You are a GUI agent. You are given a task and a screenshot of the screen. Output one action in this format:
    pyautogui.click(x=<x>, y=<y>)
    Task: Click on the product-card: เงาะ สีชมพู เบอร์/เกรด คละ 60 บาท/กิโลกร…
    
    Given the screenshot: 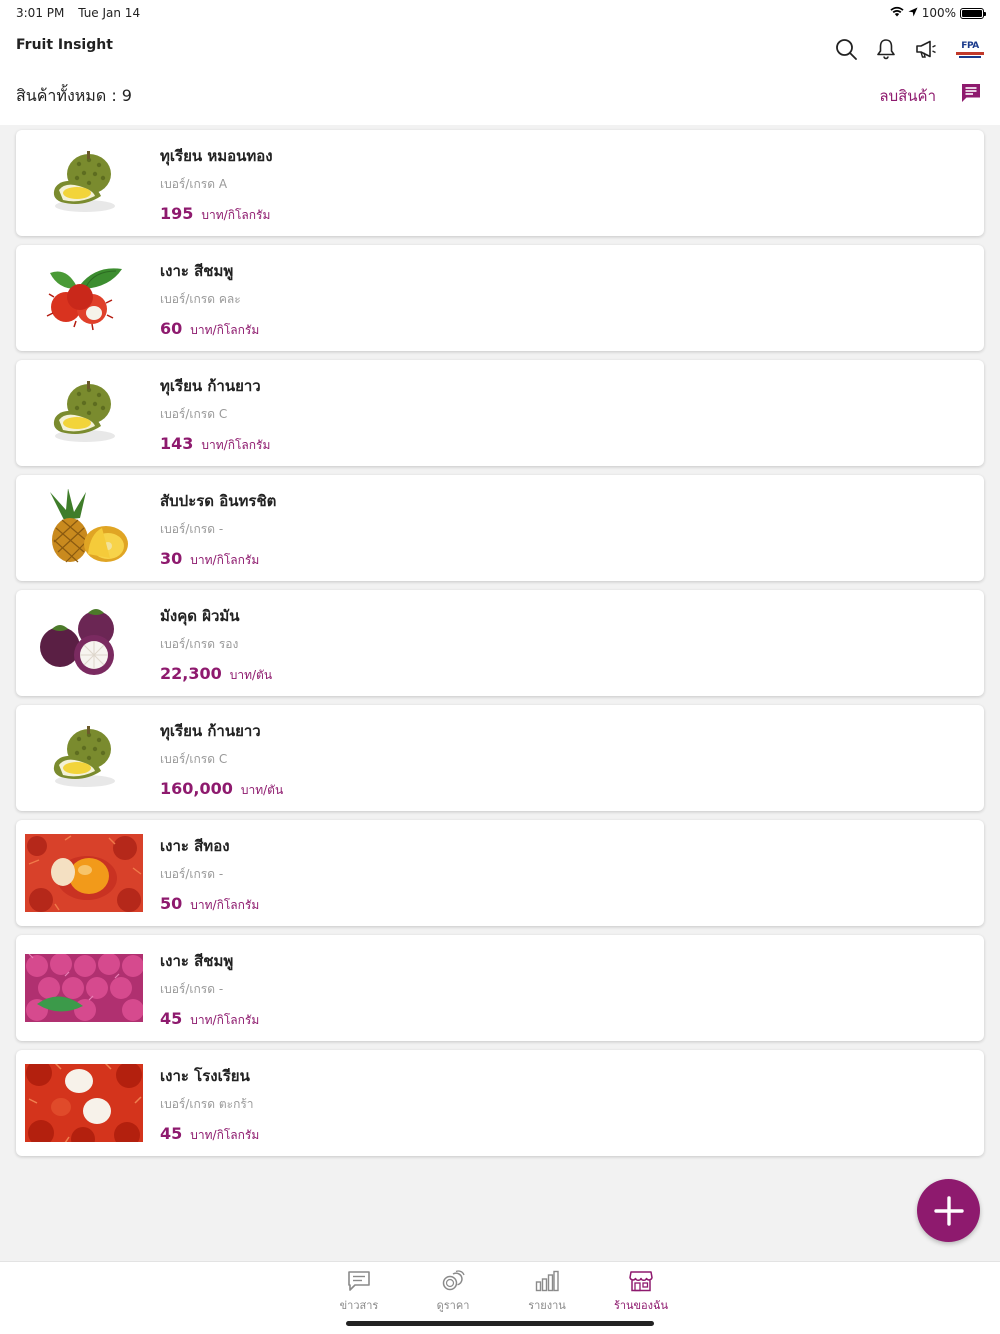 What is the action you would take?
    pyautogui.click(x=500, y=298)
    